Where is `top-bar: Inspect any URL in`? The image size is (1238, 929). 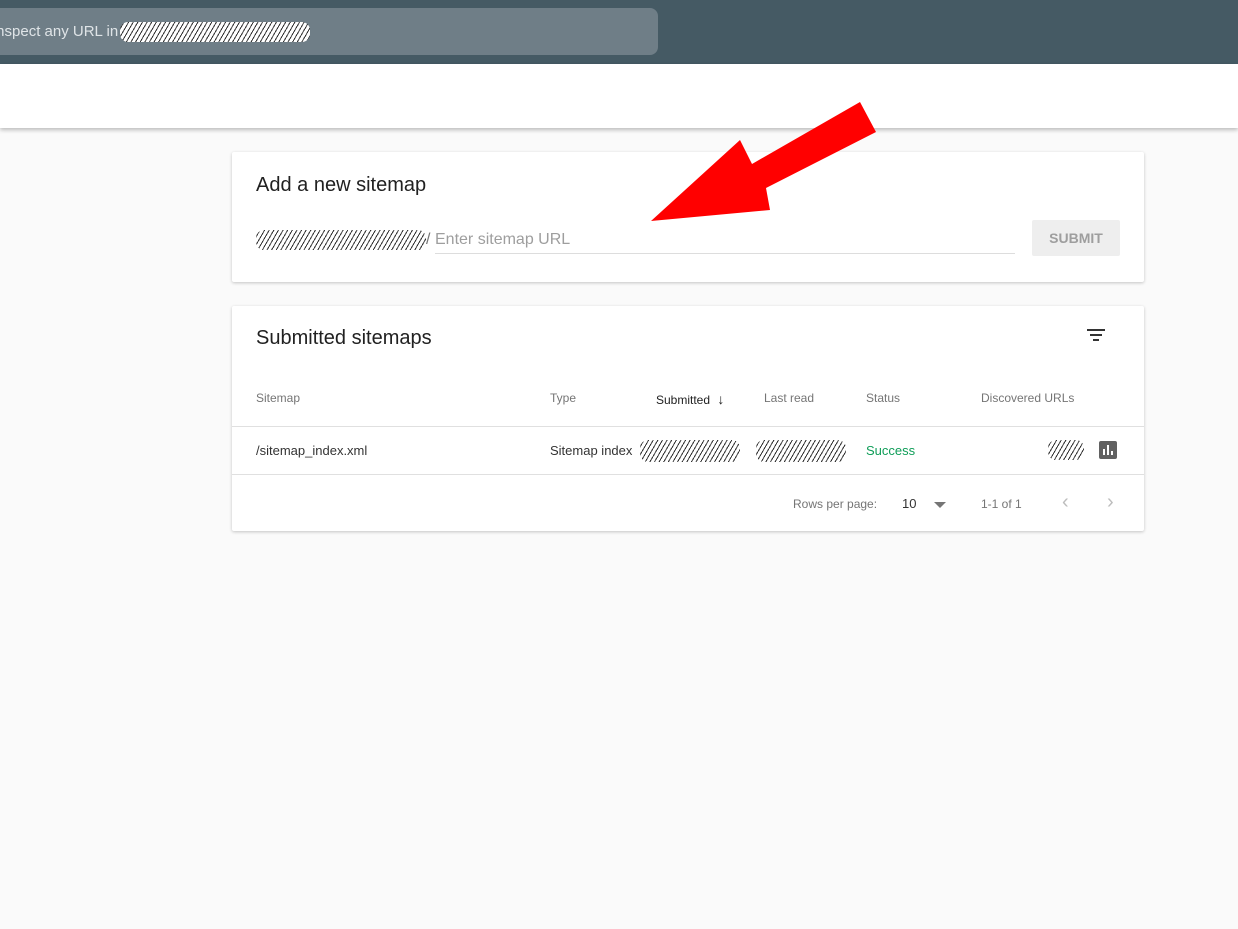 top-bar: Inspect any URL in is located at coordinates (619, 32).